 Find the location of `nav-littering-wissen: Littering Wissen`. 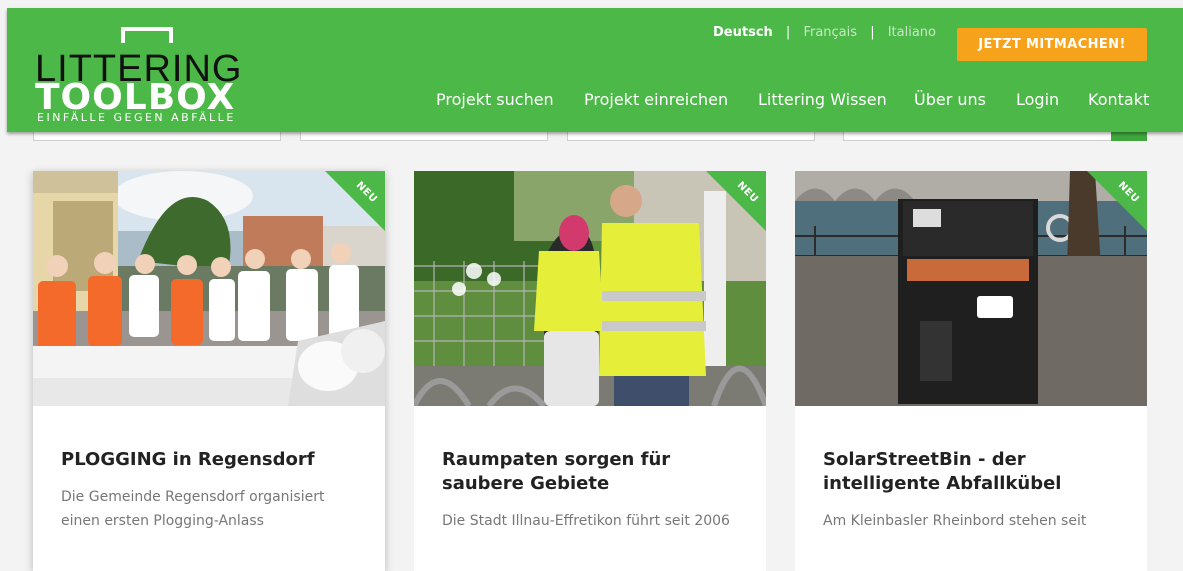

nav-littering-wissen: Littering Wissen is located at coordinates (822, 99).